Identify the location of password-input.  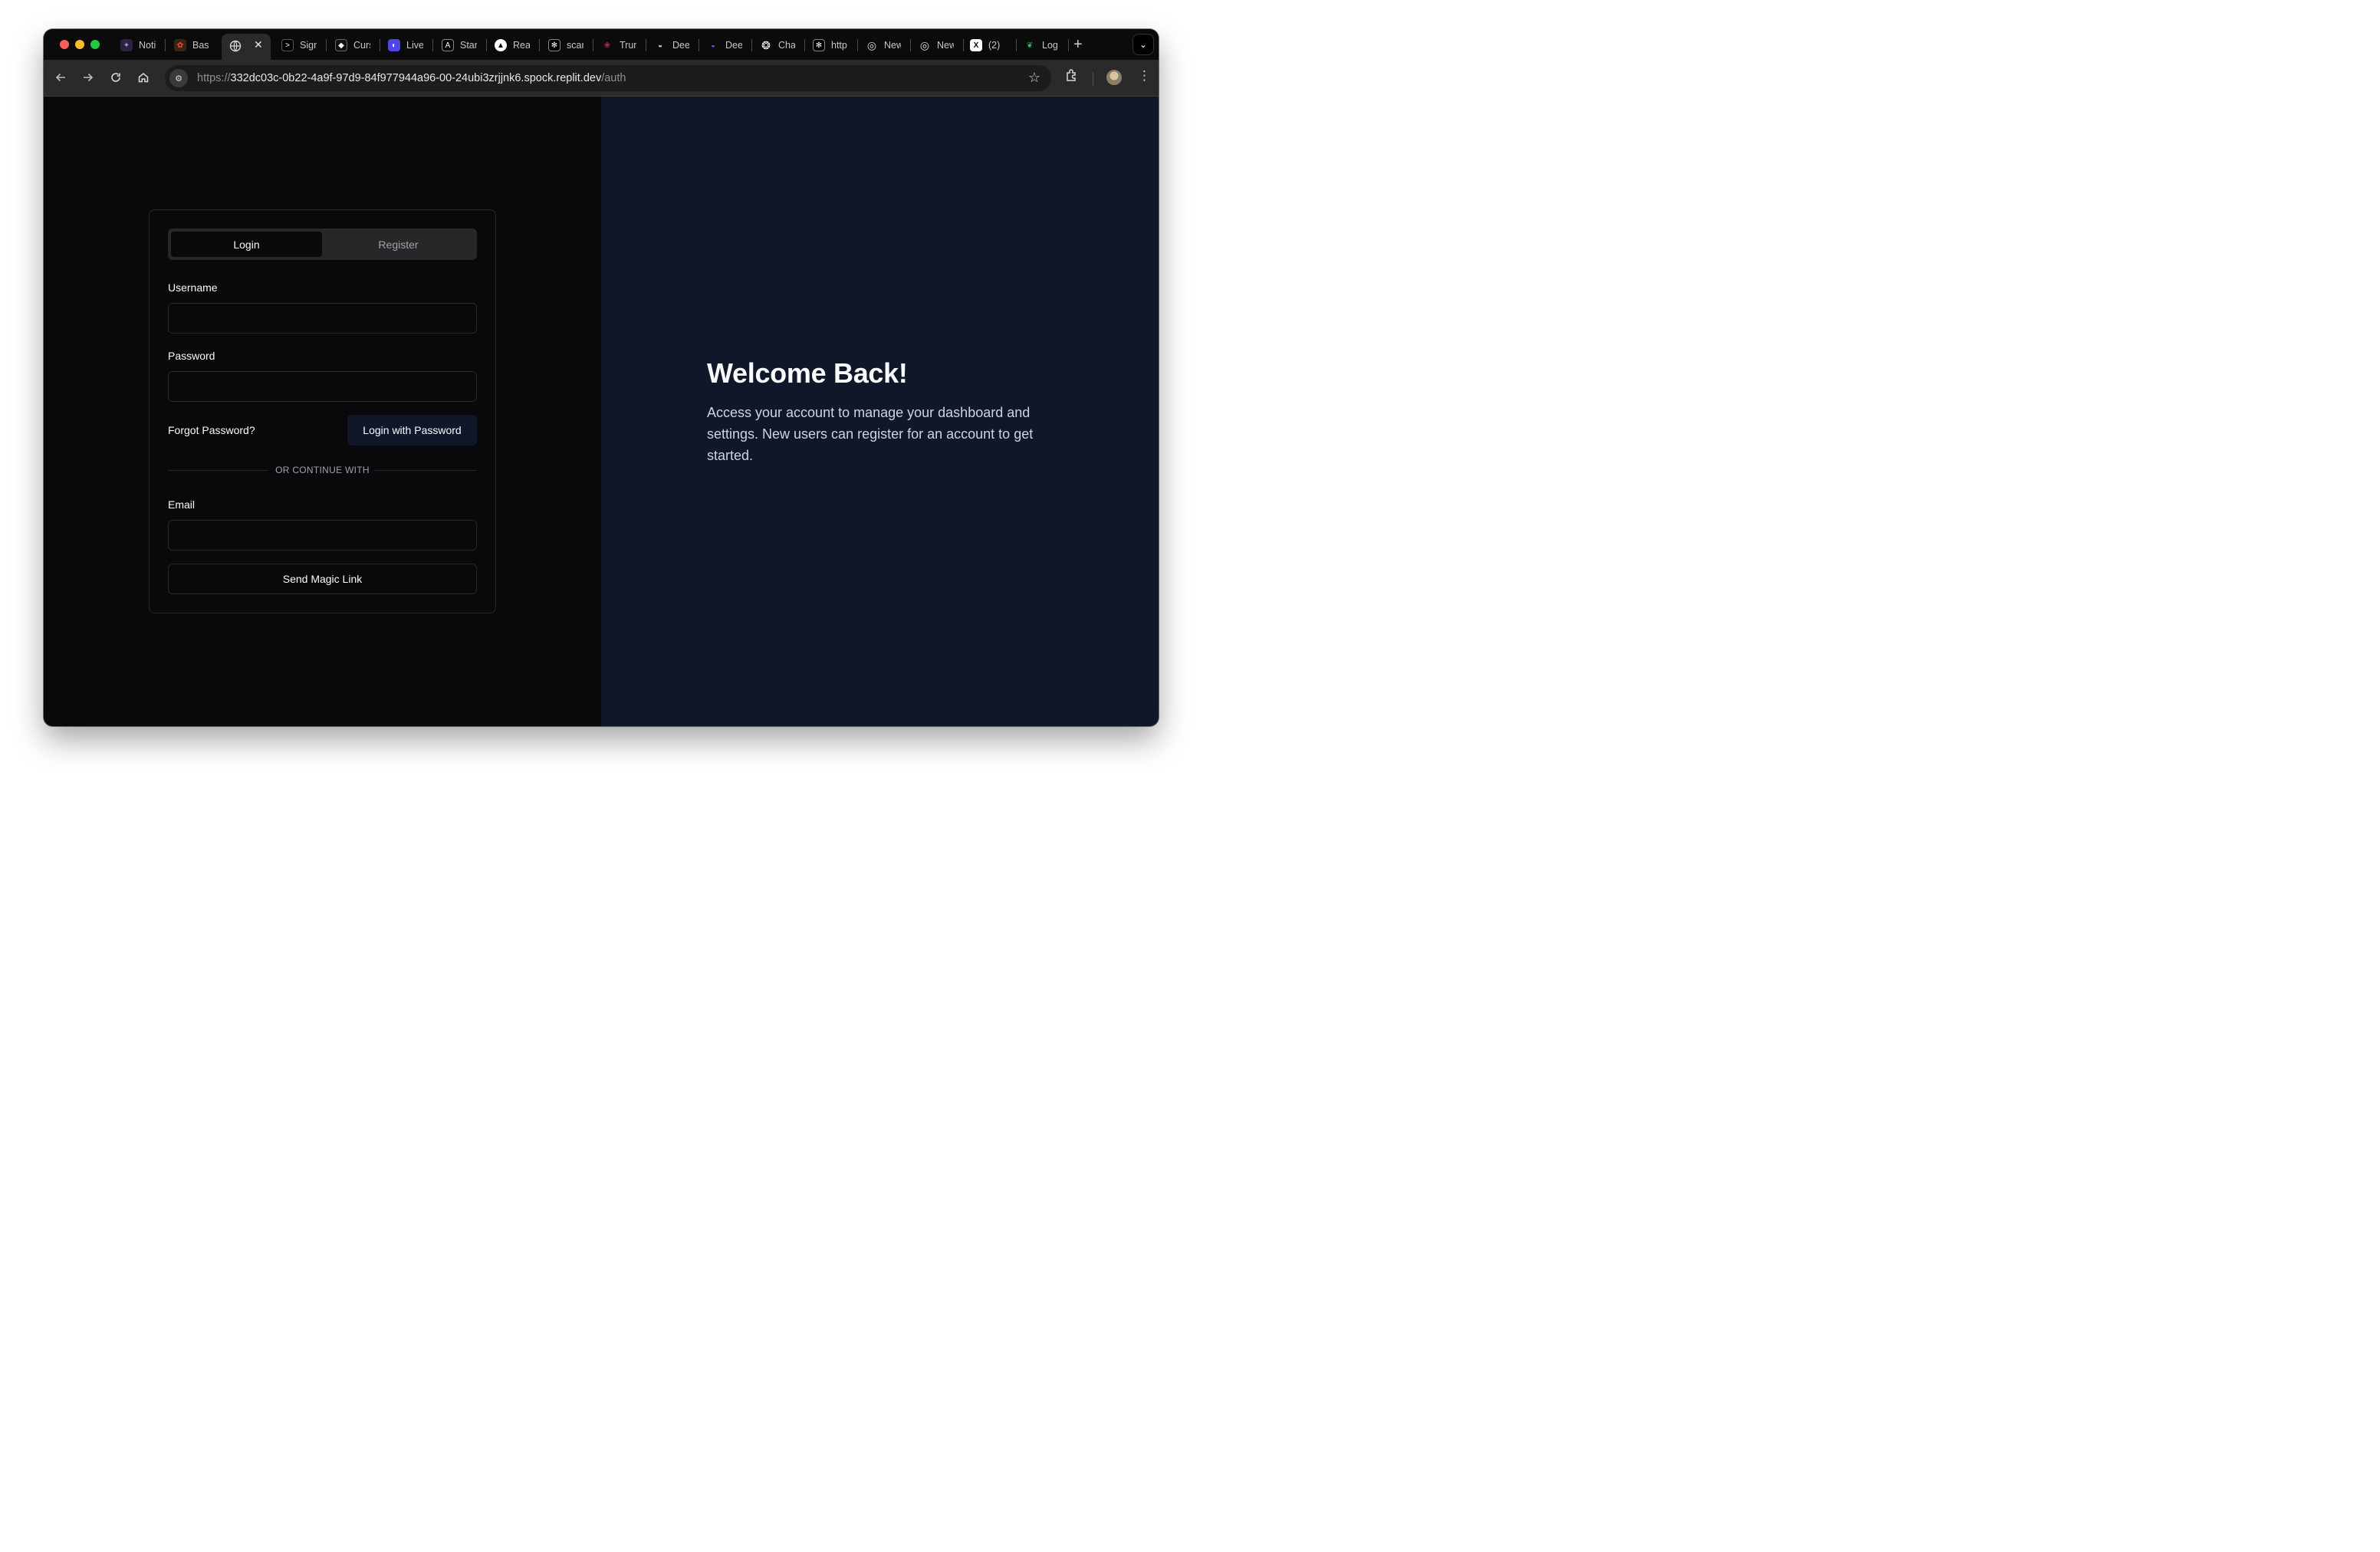
(323, 386).